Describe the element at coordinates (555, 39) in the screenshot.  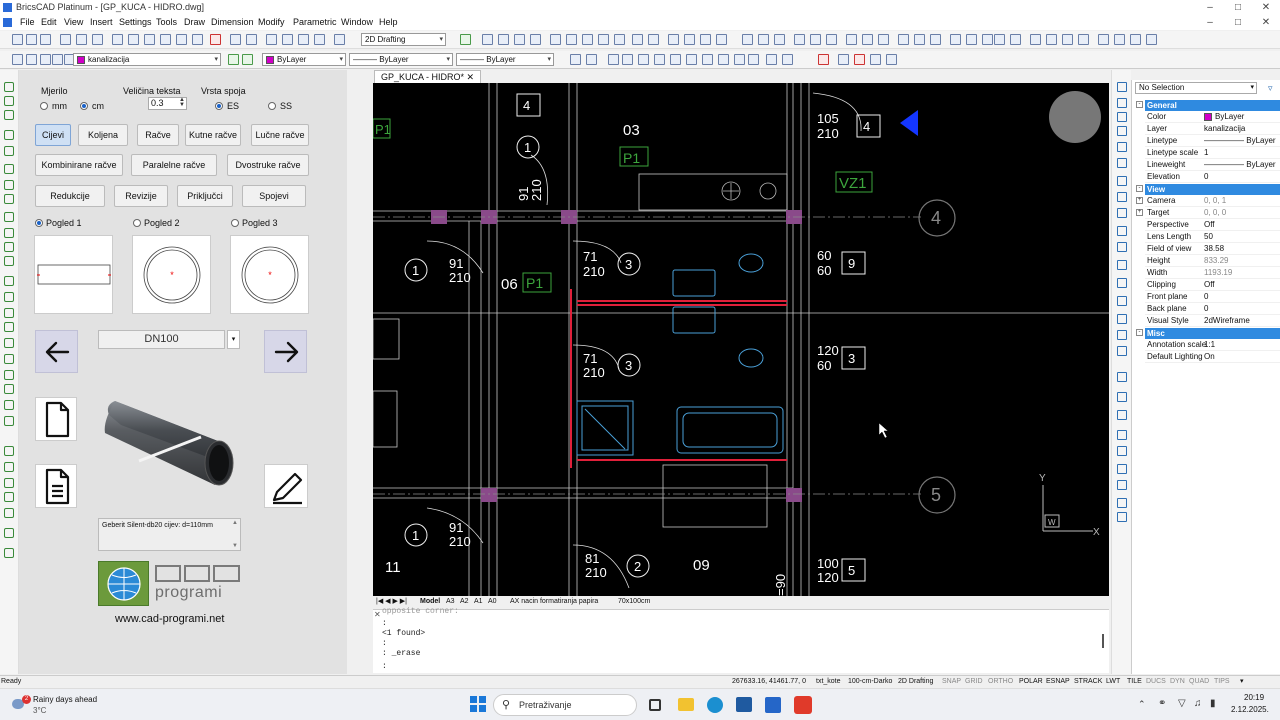
I see `pan-icon` at that location.